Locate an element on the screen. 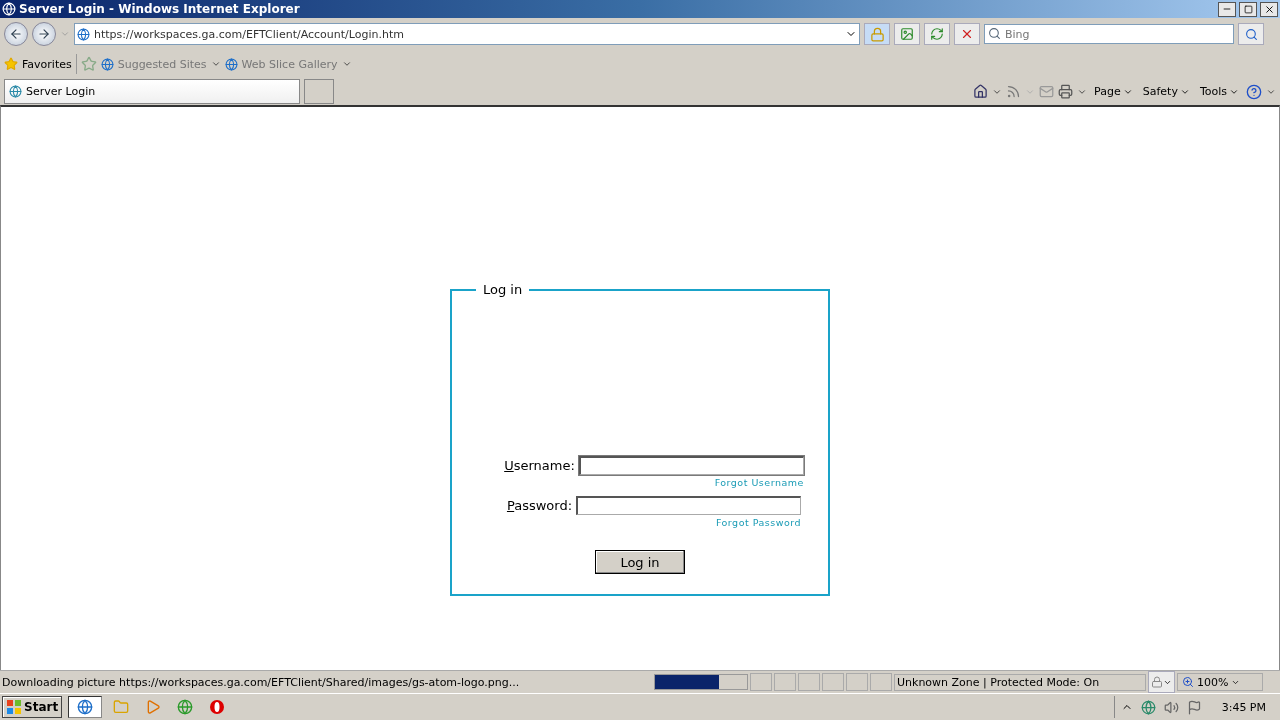 The image size is (1280, 720). forward-arrow-icon is located at coordinates (44, 34).